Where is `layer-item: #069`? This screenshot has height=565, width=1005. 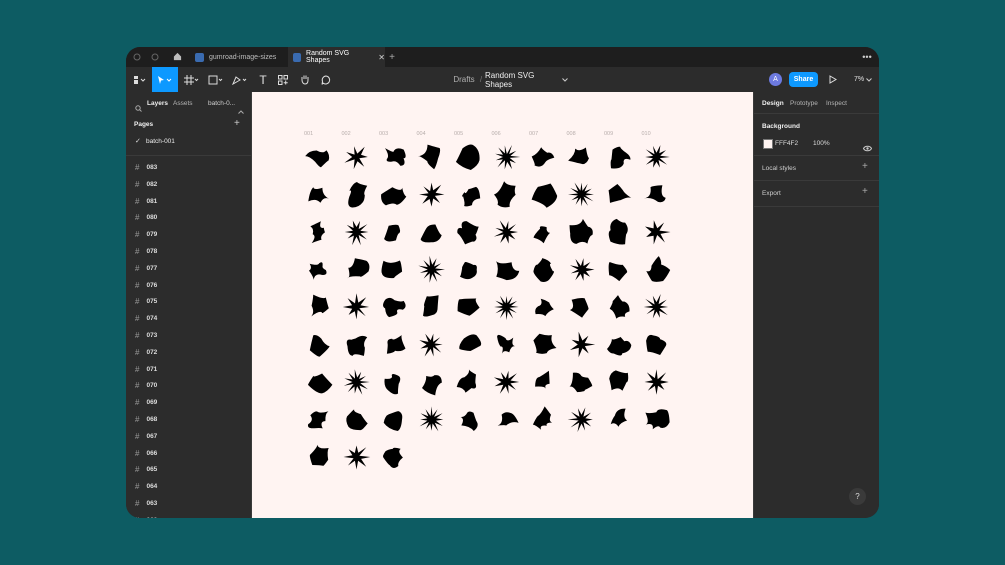 layer-item: #069 is located at coordinates (146, 402).